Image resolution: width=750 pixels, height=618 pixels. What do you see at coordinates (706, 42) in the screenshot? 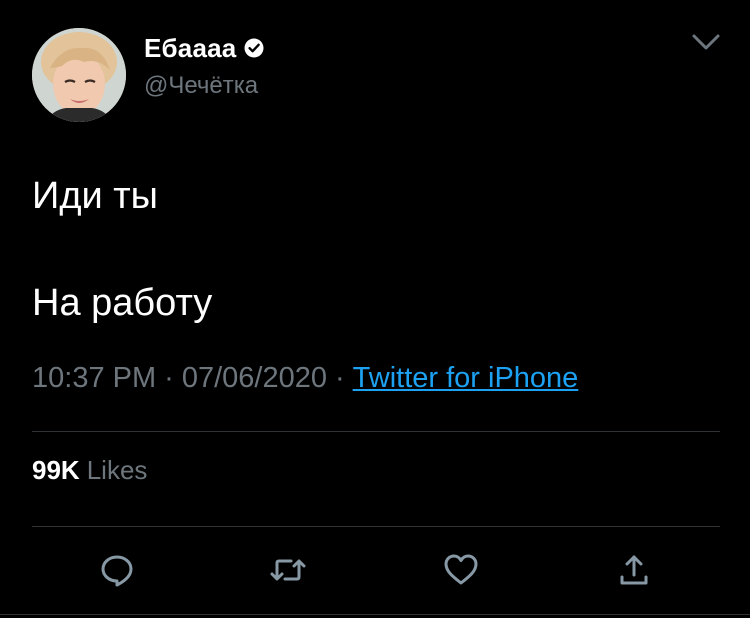
I see `chevron-down-icon` at bounding box center [706, 42].